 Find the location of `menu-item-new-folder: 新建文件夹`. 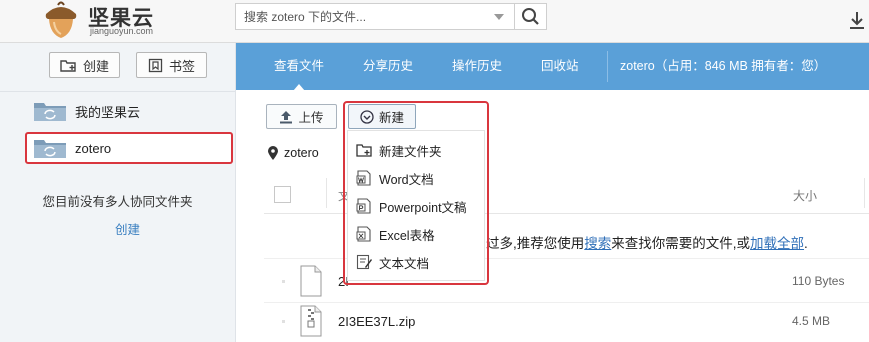

menu-item-new-folder: 新建文件夹 is located at coordinates (416, 150).